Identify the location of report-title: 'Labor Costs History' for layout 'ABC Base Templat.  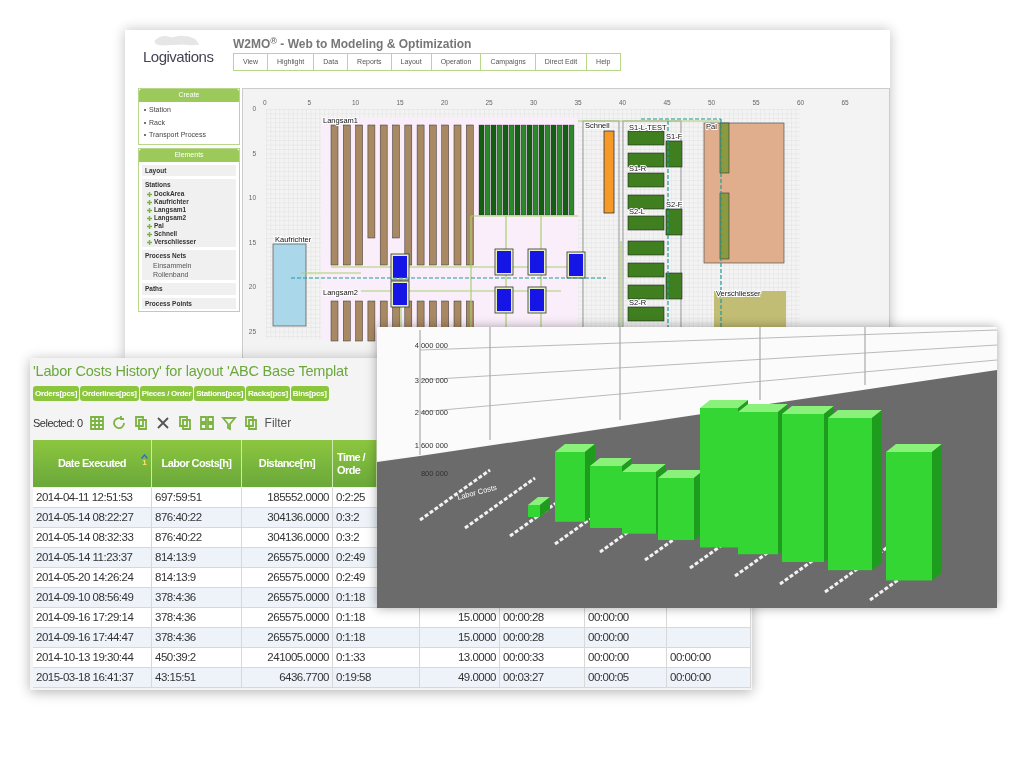
(190, 371).